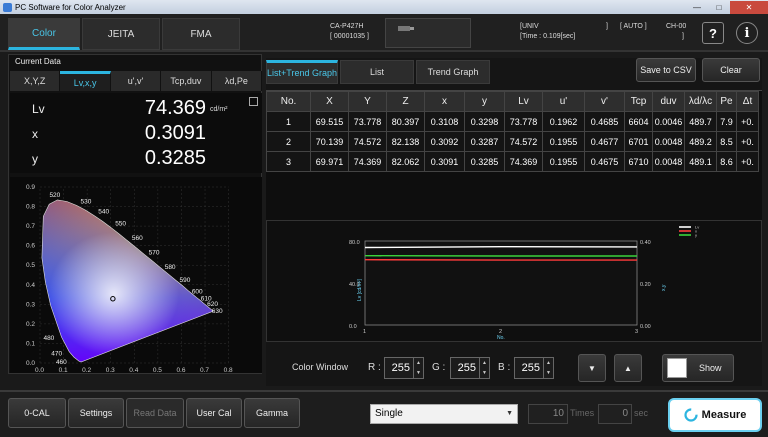 Image resolution: width=768 pixels, height=437 pixels. Describe the element at coordinates (484, 161) in the screenshot. I see `table-cell: 0.3285` at that location.